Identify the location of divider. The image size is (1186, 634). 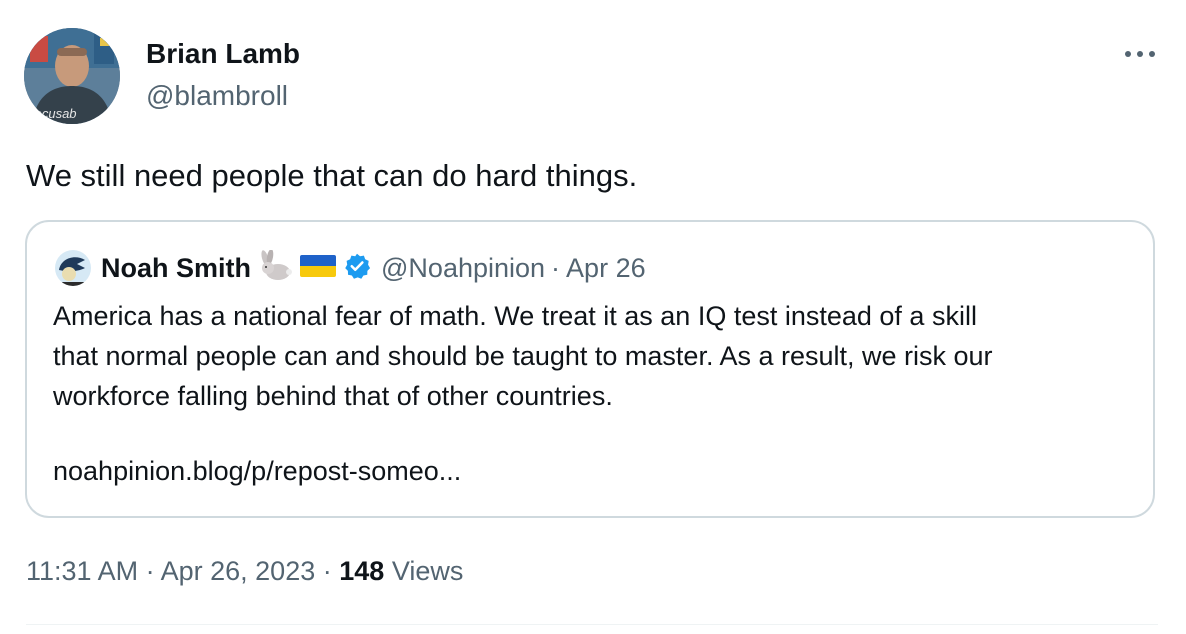
(592, 624).